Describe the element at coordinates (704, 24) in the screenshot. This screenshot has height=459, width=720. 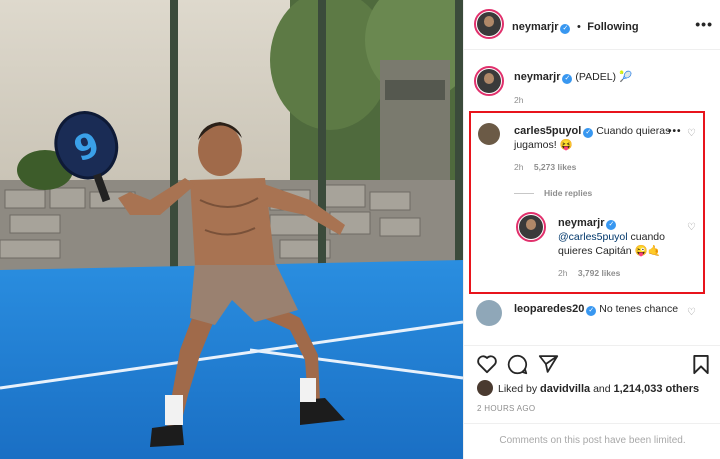
I see `more-options-icon: •••` at that location.